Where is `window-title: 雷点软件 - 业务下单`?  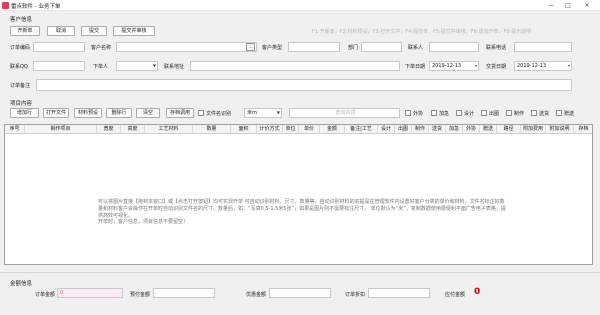 window-title: 雷点软件 - 业务下单 is located at coordinates (36, 7).